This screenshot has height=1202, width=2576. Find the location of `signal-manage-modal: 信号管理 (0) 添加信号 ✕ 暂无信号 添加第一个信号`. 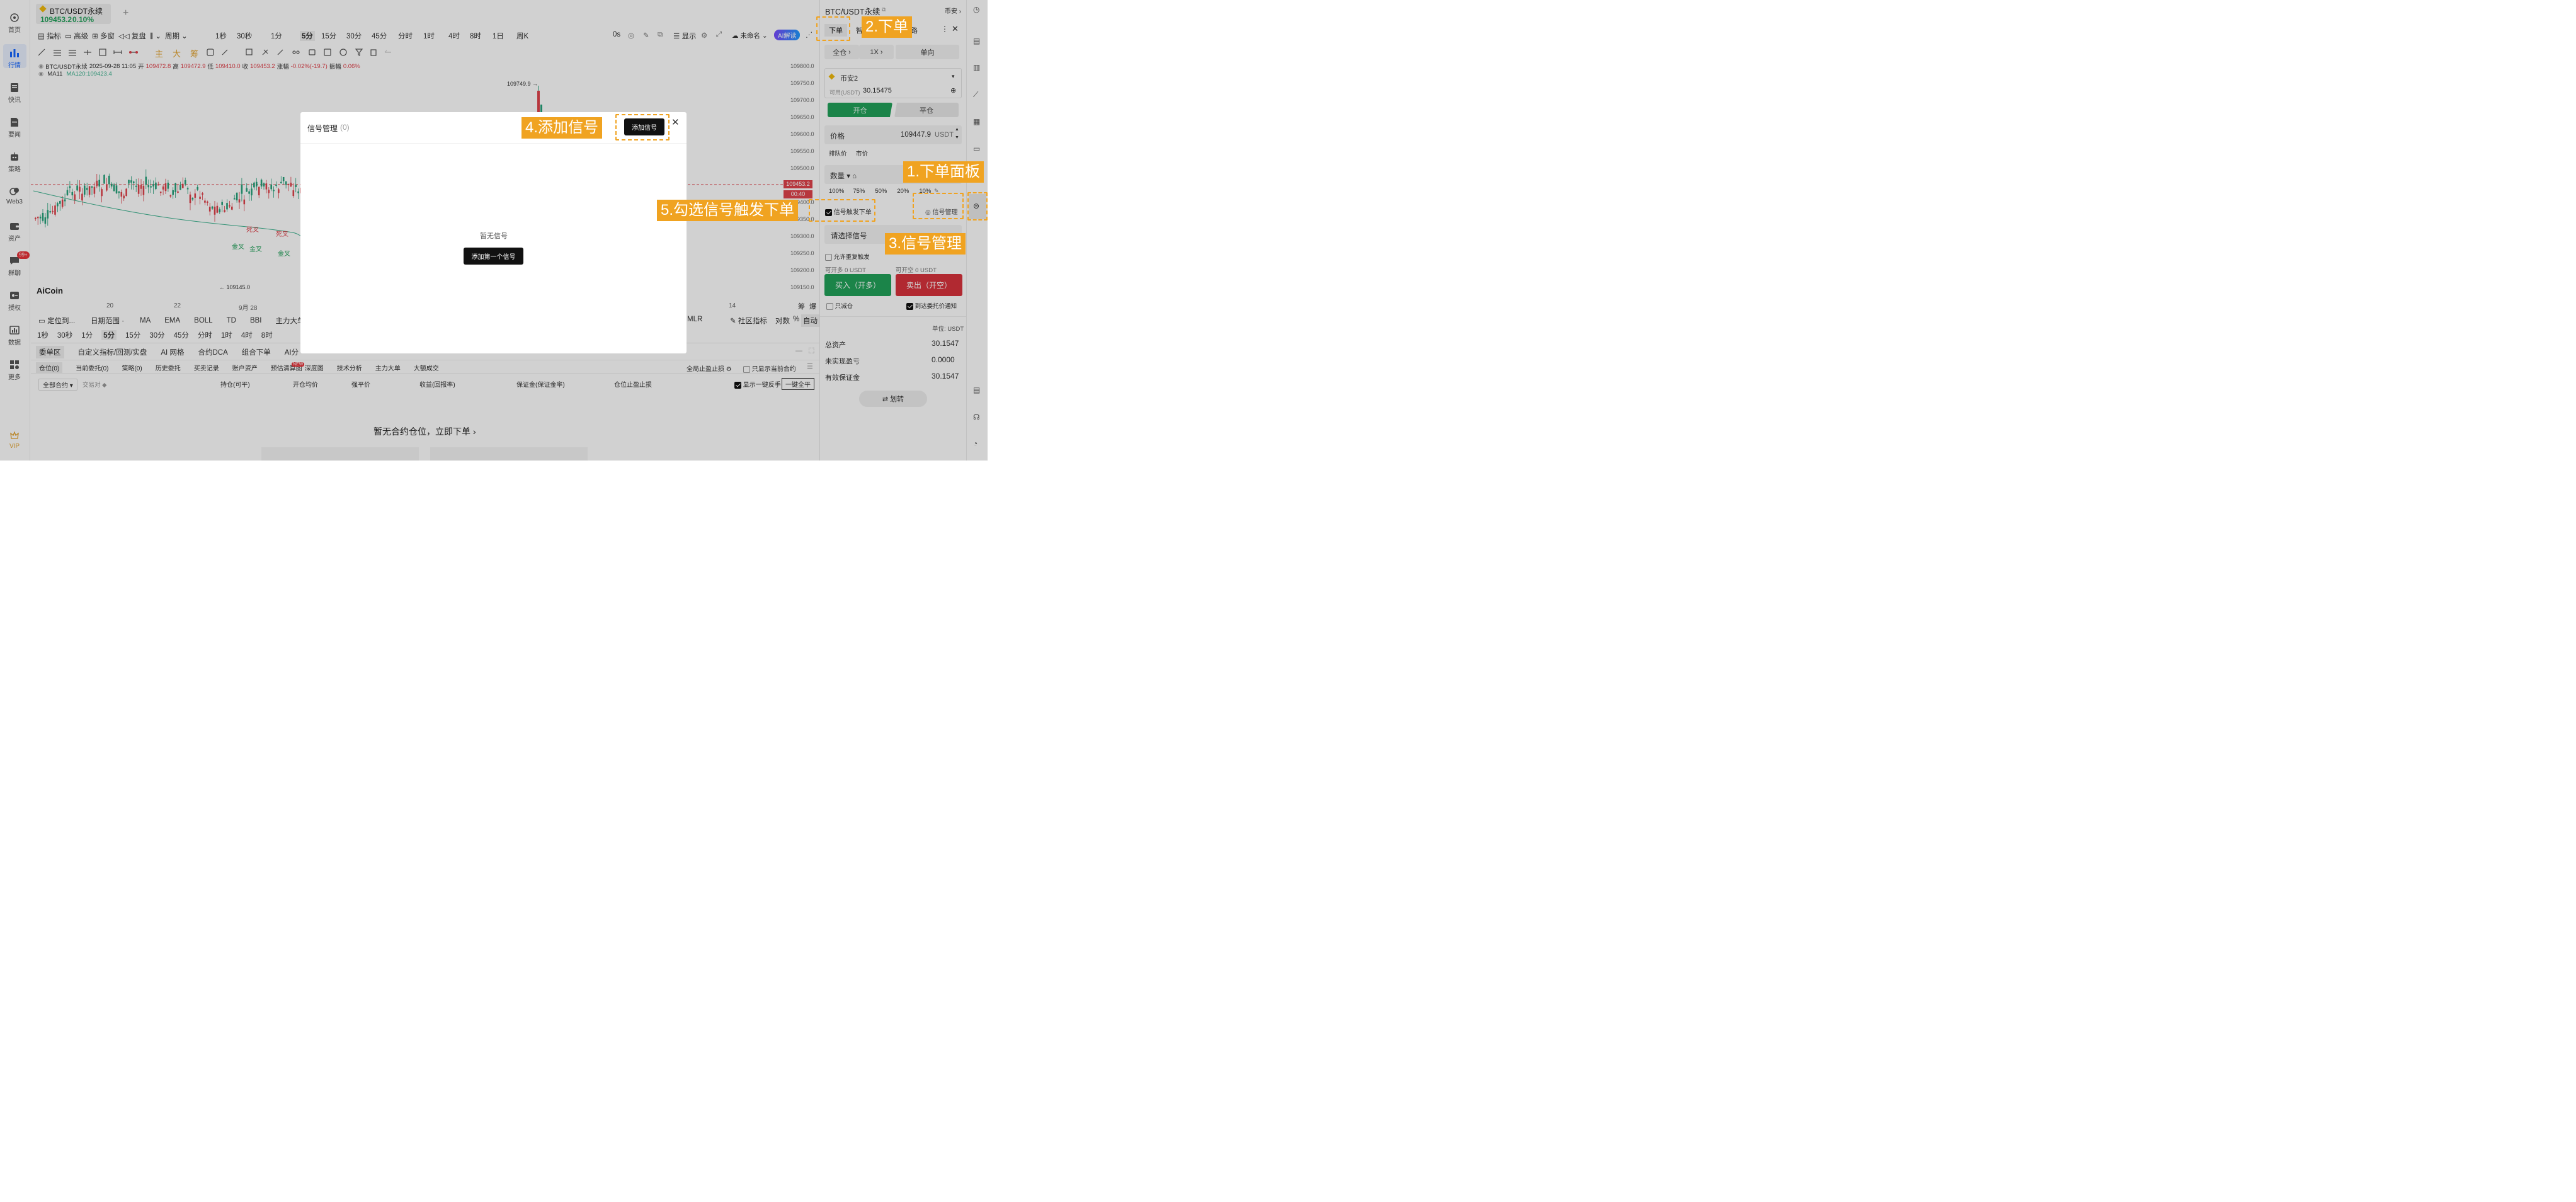

signal-manage-modal: 信号管理 (0) 添加信号 ✕ 暂无信号 添加第一个信号 is located at coordinates (493, 233).